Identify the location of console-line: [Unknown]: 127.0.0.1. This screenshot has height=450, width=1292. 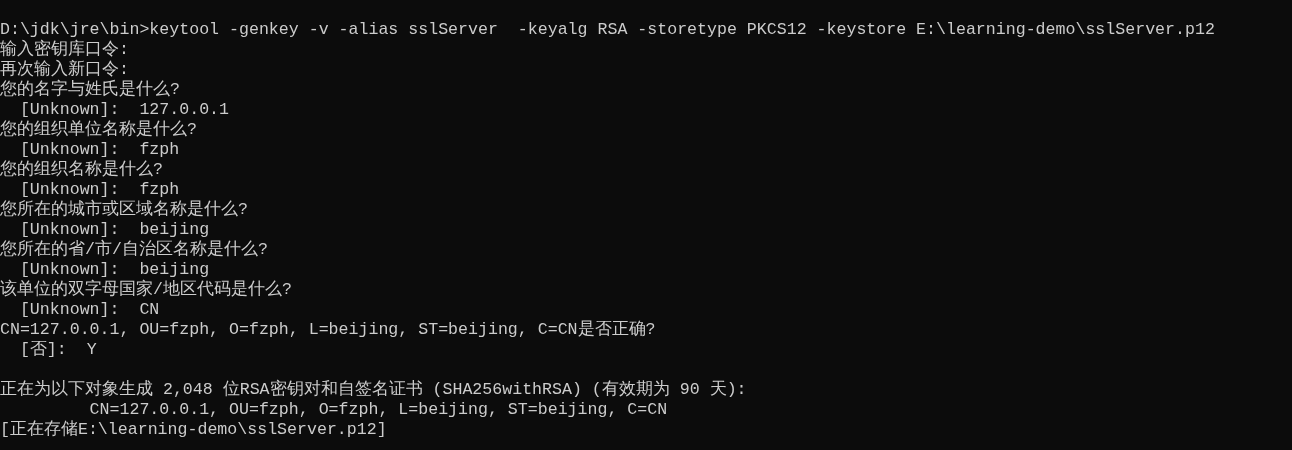
(124, 110).